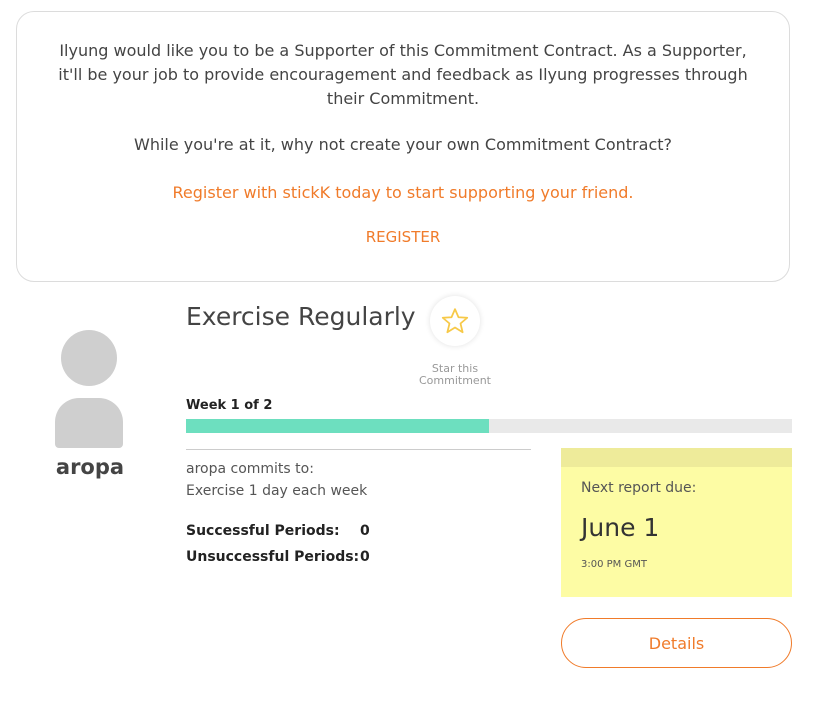 The width and height of the screenshot is (831, 701). Describe the element at coordinates (89, 358) in the screenshot. I see `avatar-head` at that location.